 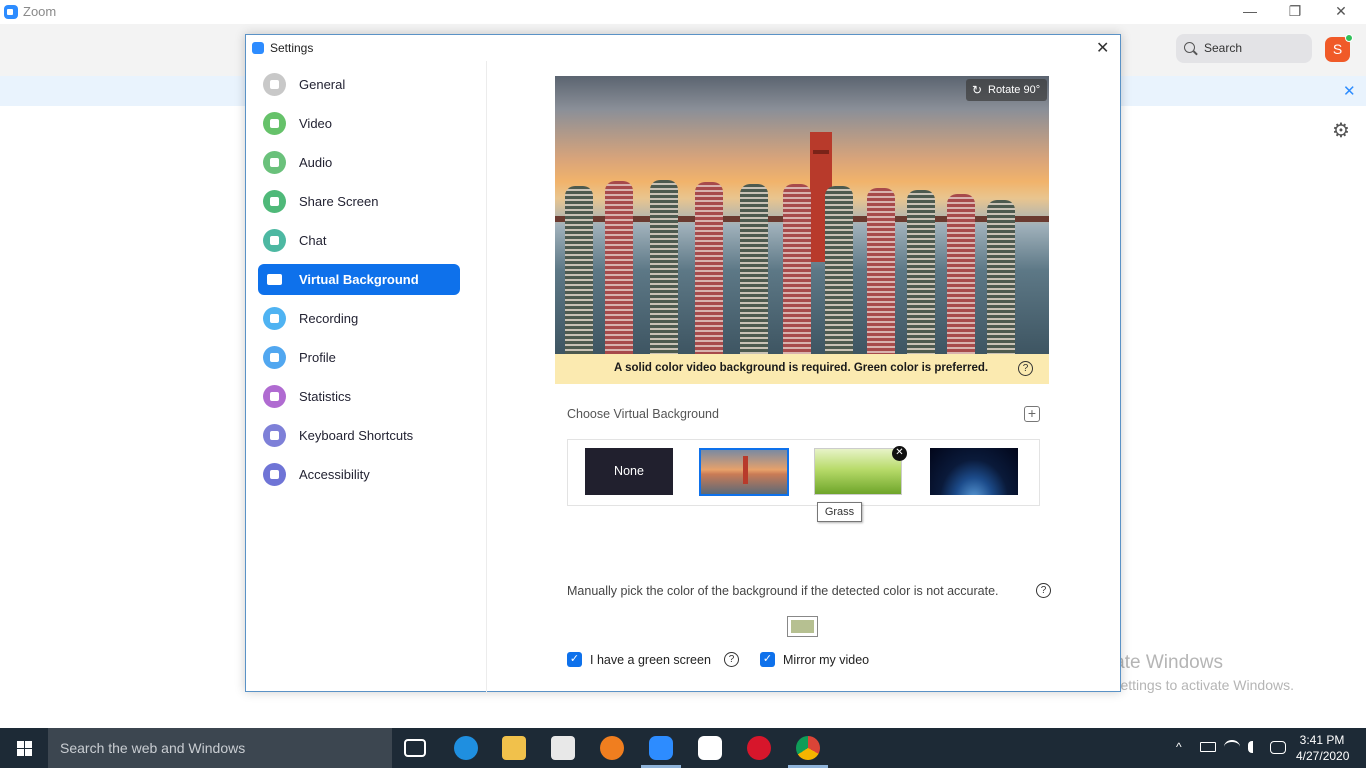 I want to click on green-screen-checkbox: ✓, so click(x=574, y=659).